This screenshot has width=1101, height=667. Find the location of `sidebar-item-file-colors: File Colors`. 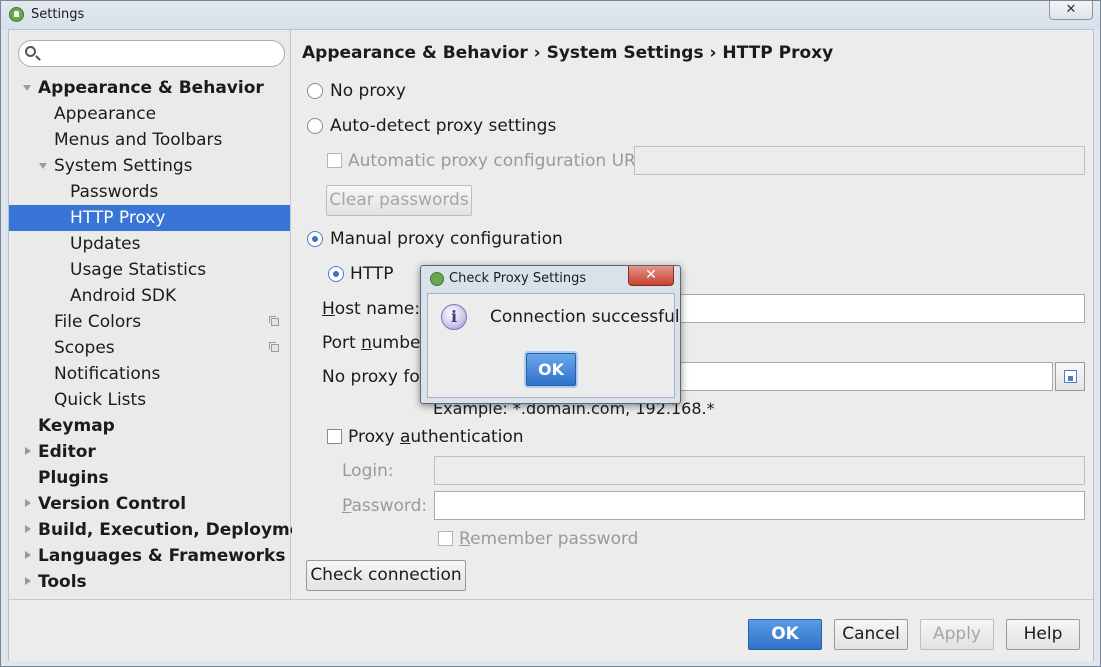

sidebar-item-file-colors: File Colors is located at coordinates (149, 322).